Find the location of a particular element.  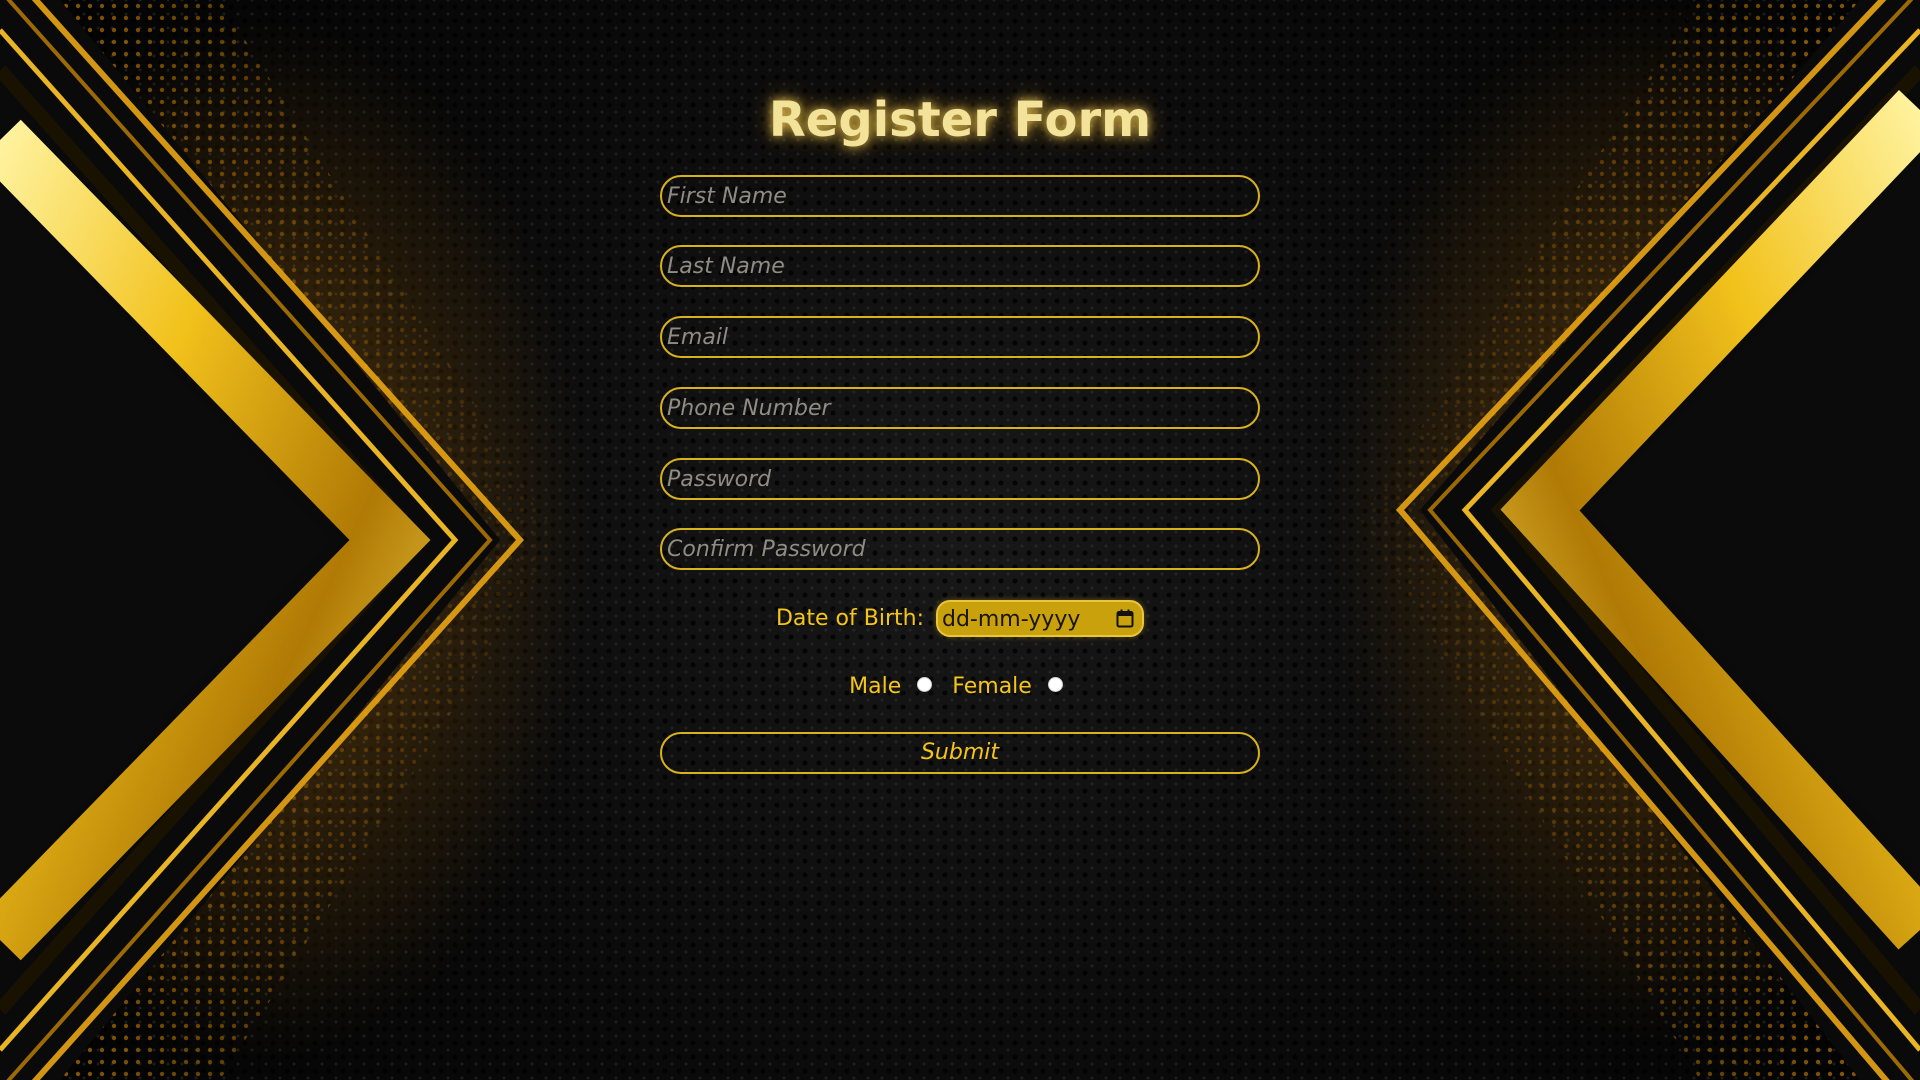

submit-button: Submit is located at coordinates (960, 753).